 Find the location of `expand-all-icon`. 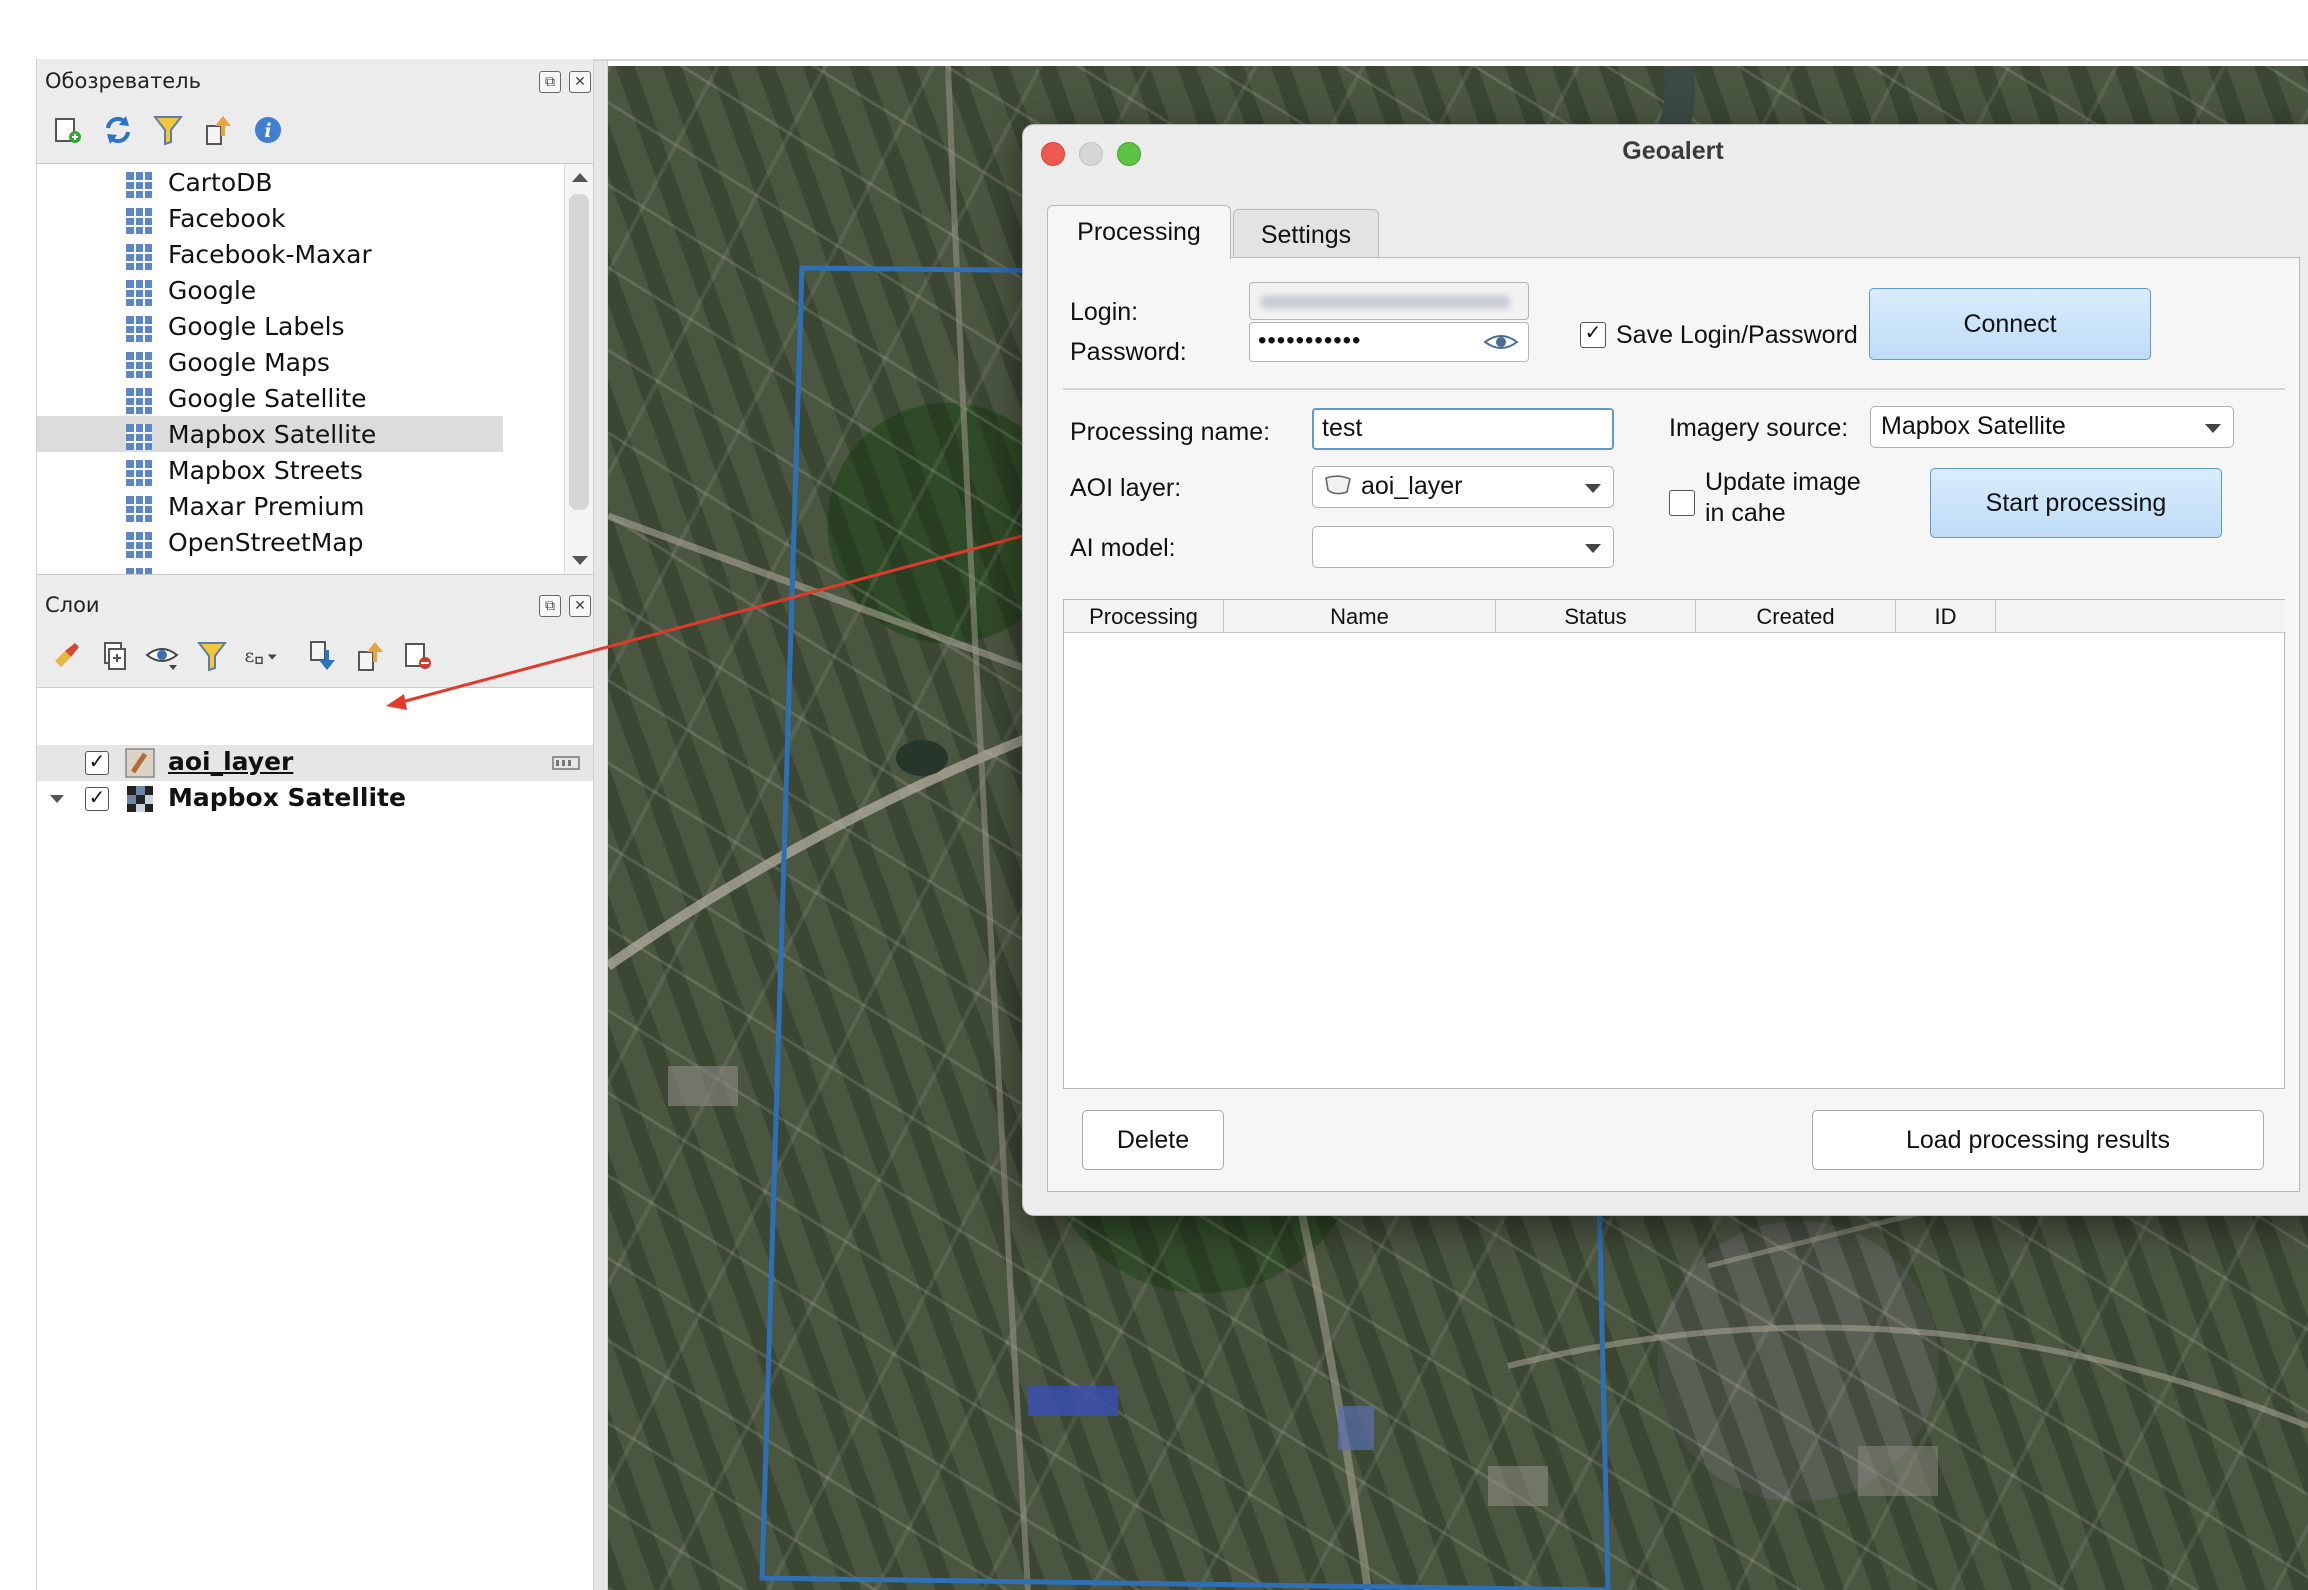

expand-all-icon is located at coordinates (322, 656).